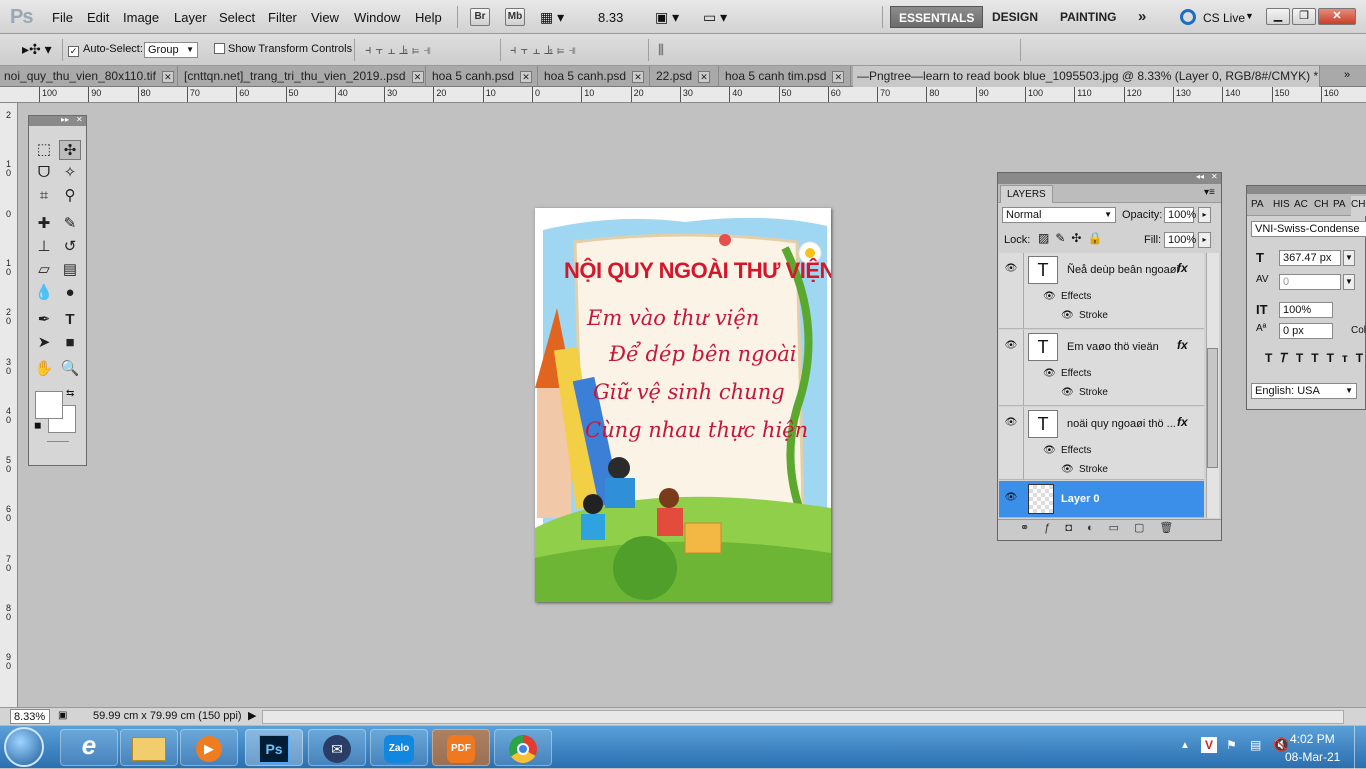  What do you see at coordinates (1306, 331) in the screenshot?
I see `baseline-shift-input: 0 px` at bounding box center [1306, 331].